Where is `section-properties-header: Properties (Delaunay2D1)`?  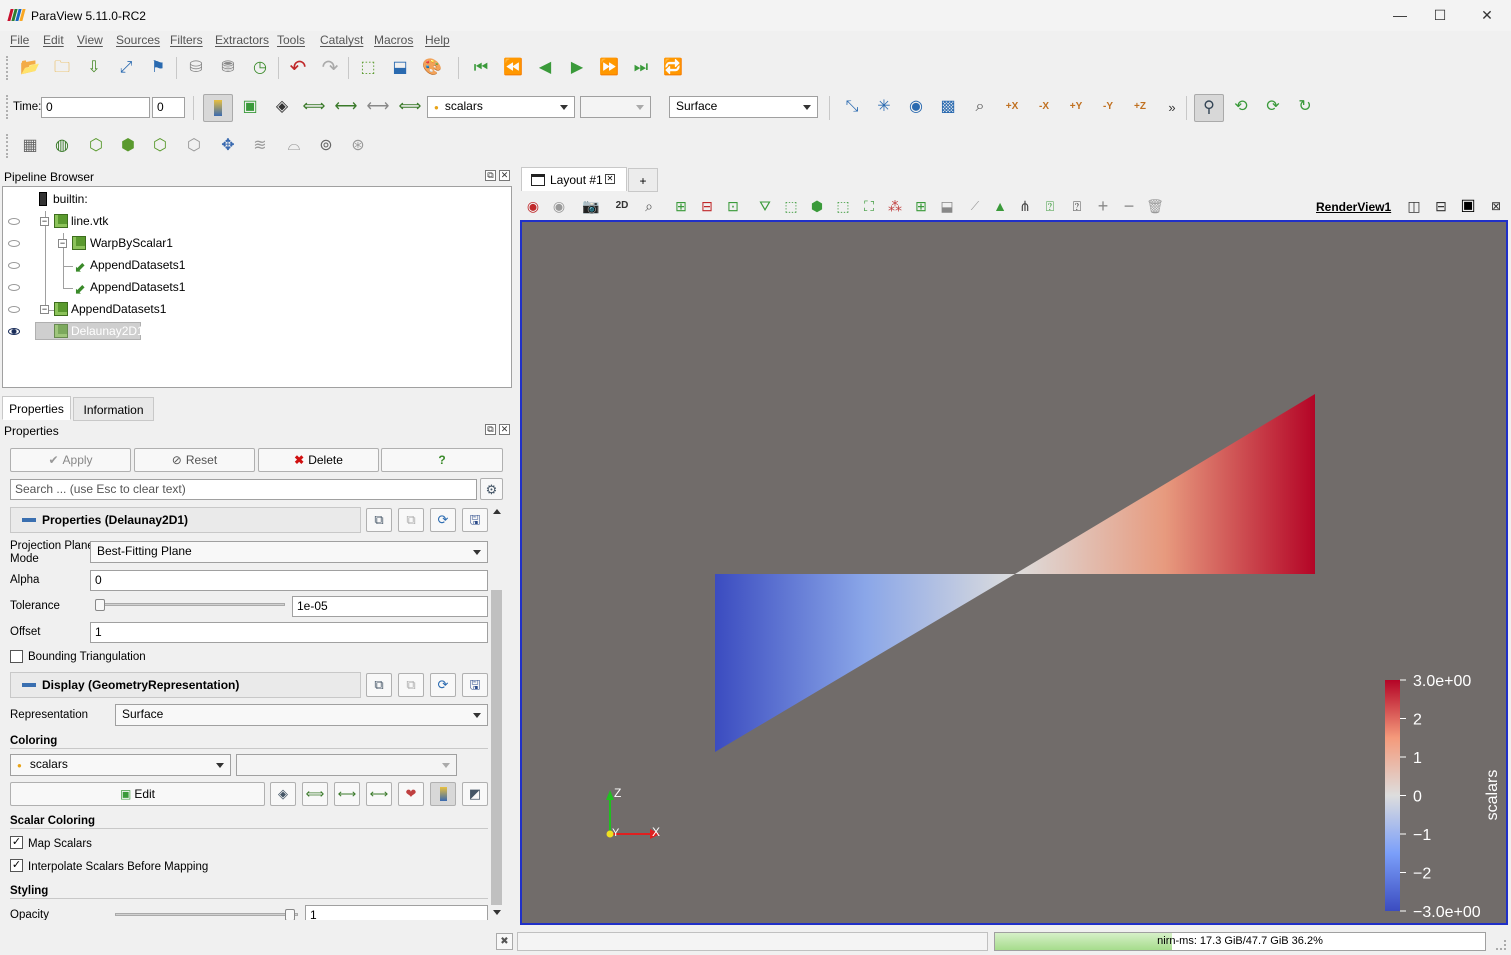
section-properties-header: Properties (Delaunay2D1) is located at coordinates (185, 520).